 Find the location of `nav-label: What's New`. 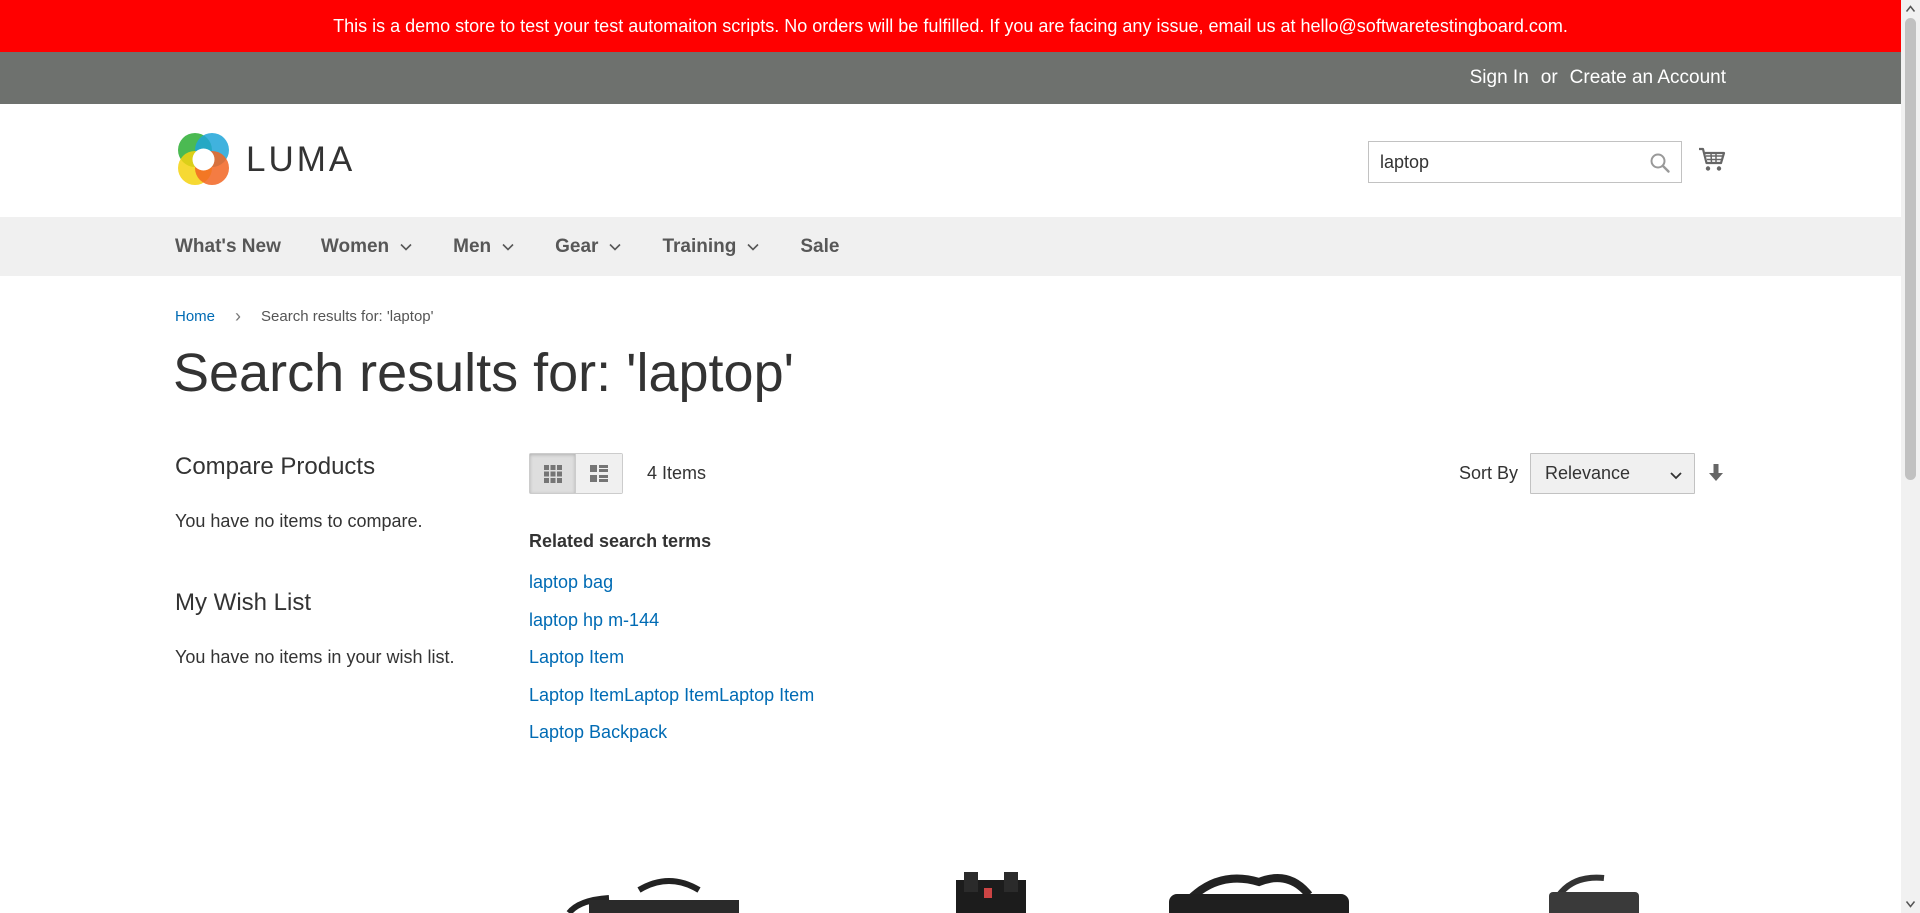

nav-label: What's New is located at coordinates (228, 246).